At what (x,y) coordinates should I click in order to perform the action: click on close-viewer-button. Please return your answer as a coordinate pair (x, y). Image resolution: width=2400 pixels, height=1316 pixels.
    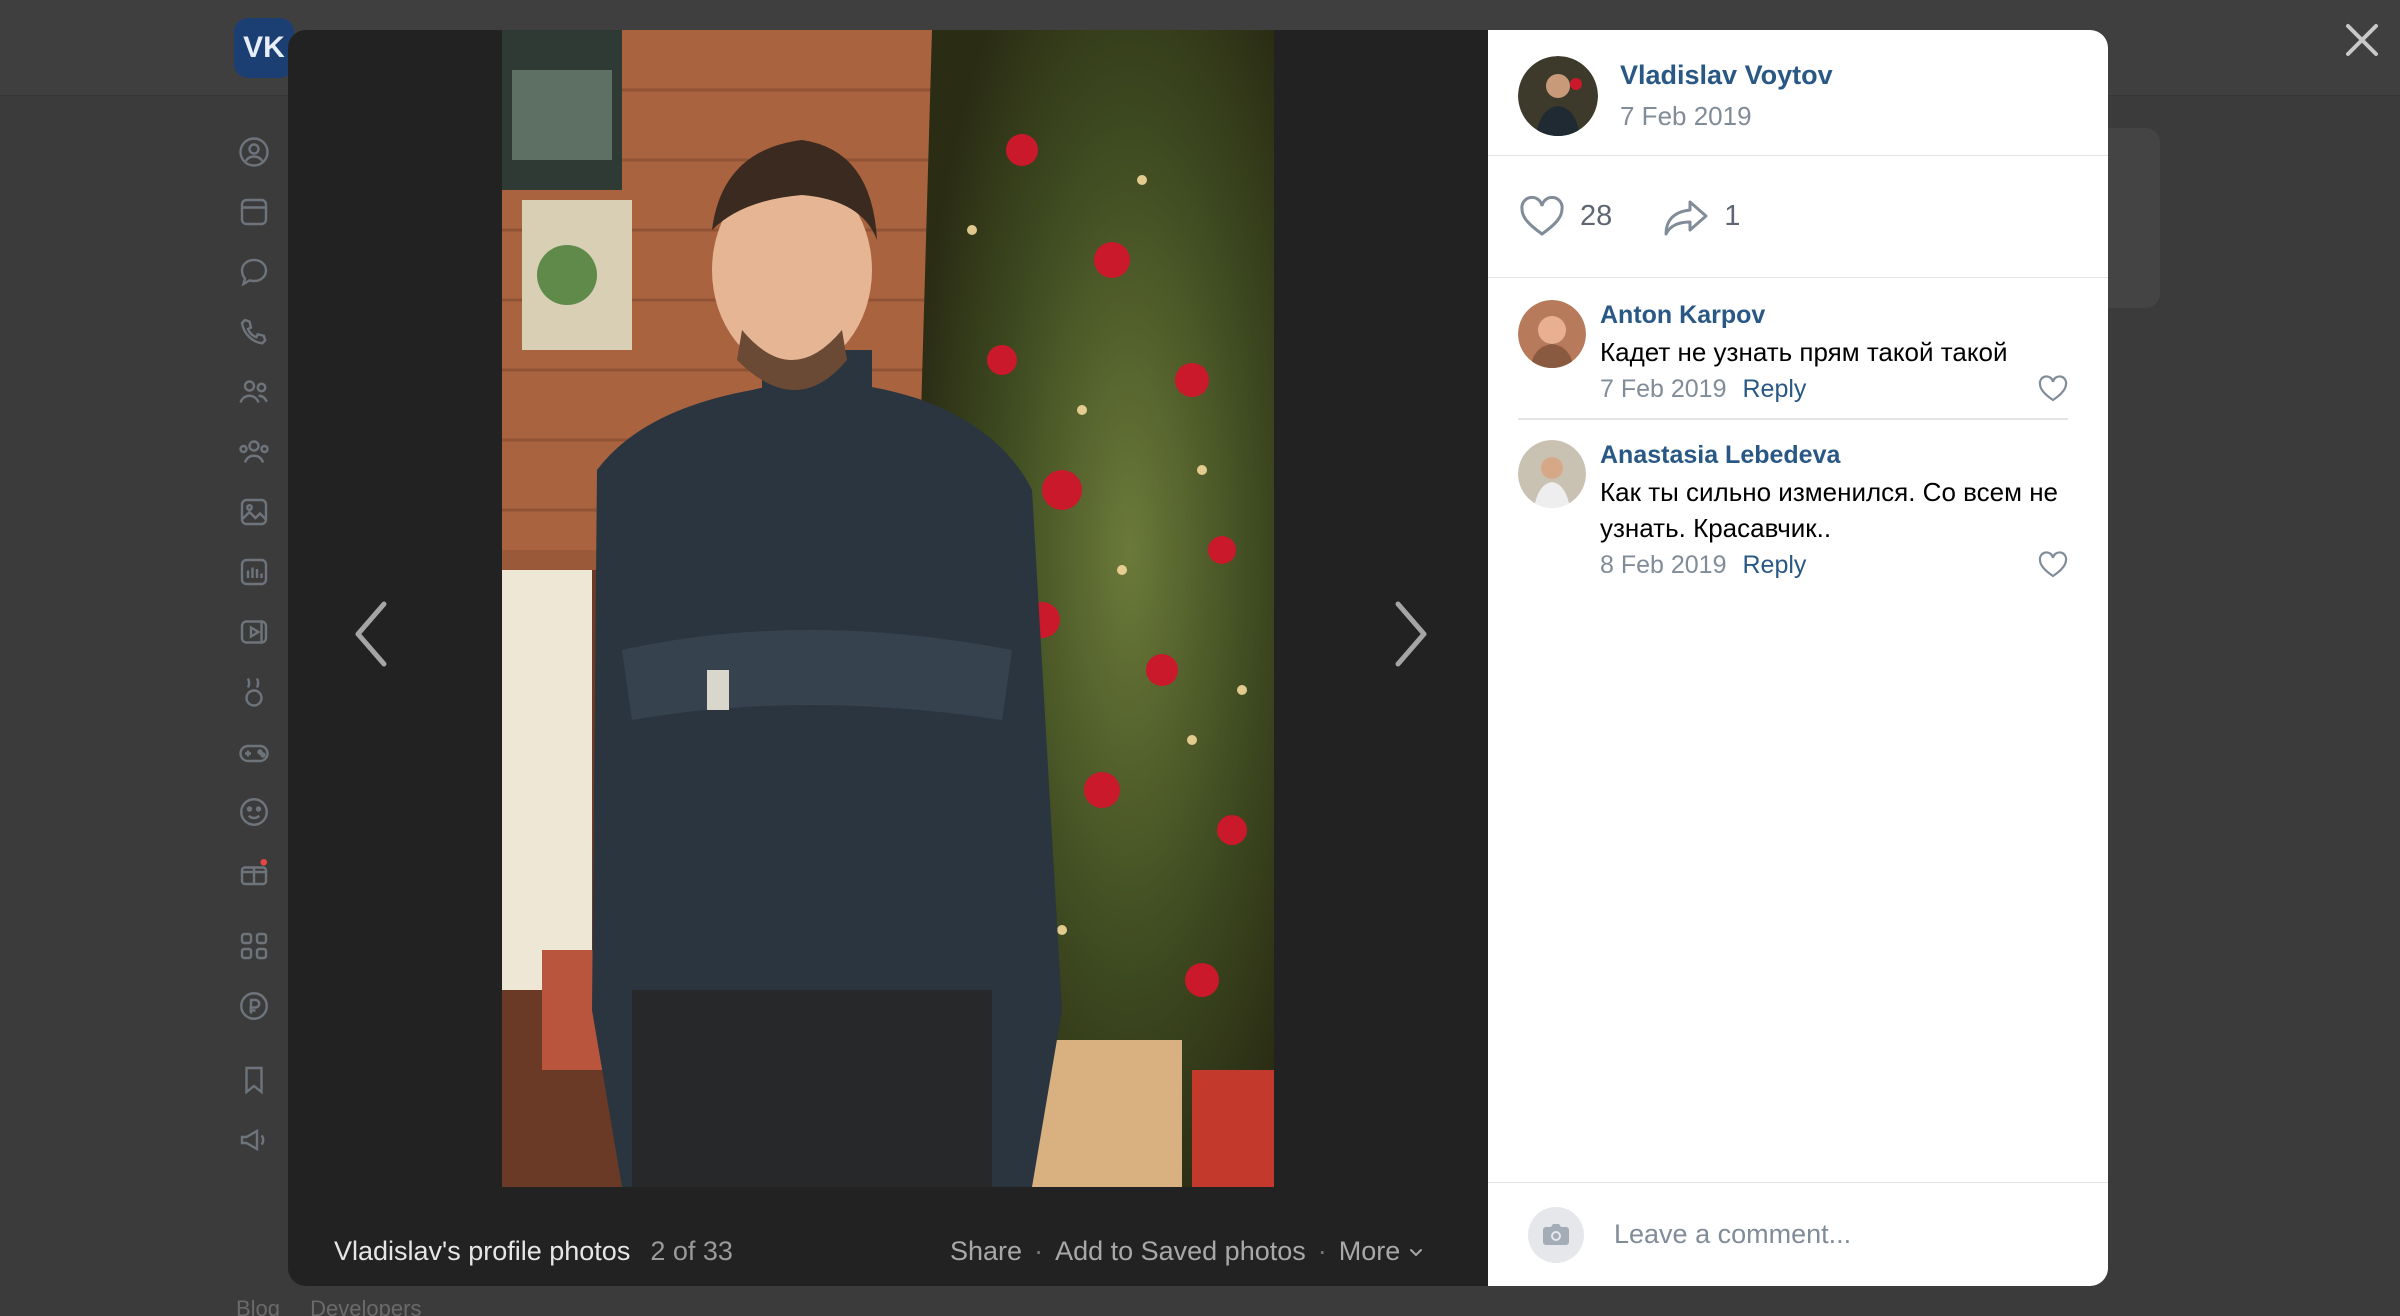
    Looking at the image, I should click on (2362, 40).